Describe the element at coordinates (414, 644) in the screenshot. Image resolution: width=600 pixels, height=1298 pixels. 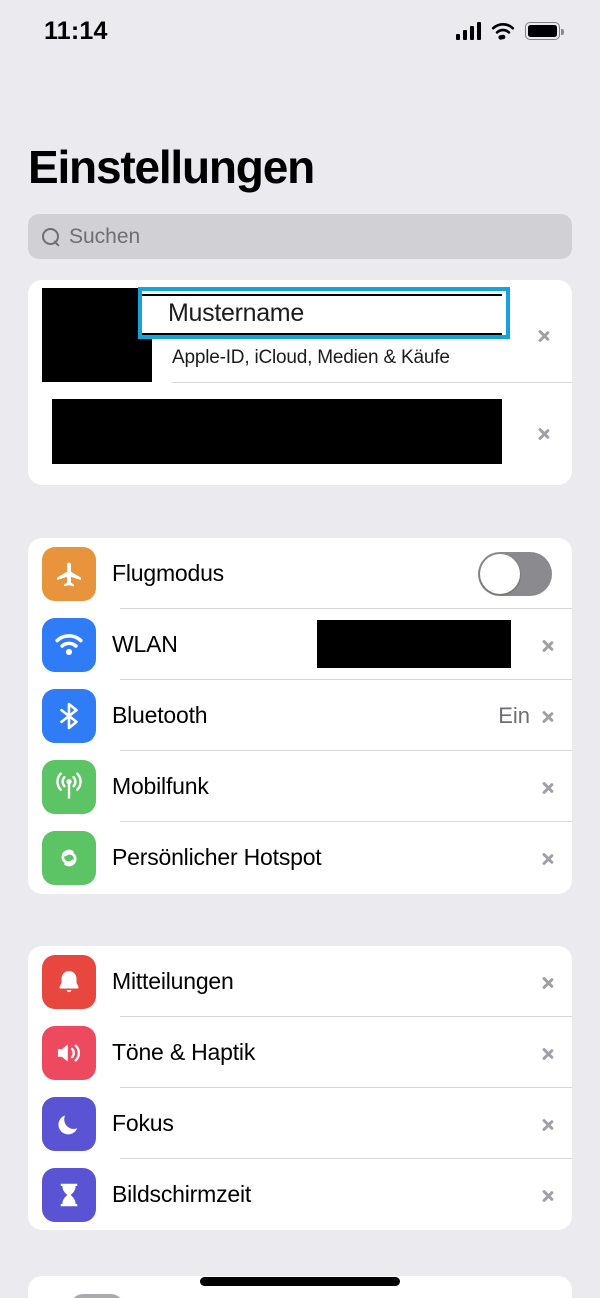
I see `redacted-value` at that location.